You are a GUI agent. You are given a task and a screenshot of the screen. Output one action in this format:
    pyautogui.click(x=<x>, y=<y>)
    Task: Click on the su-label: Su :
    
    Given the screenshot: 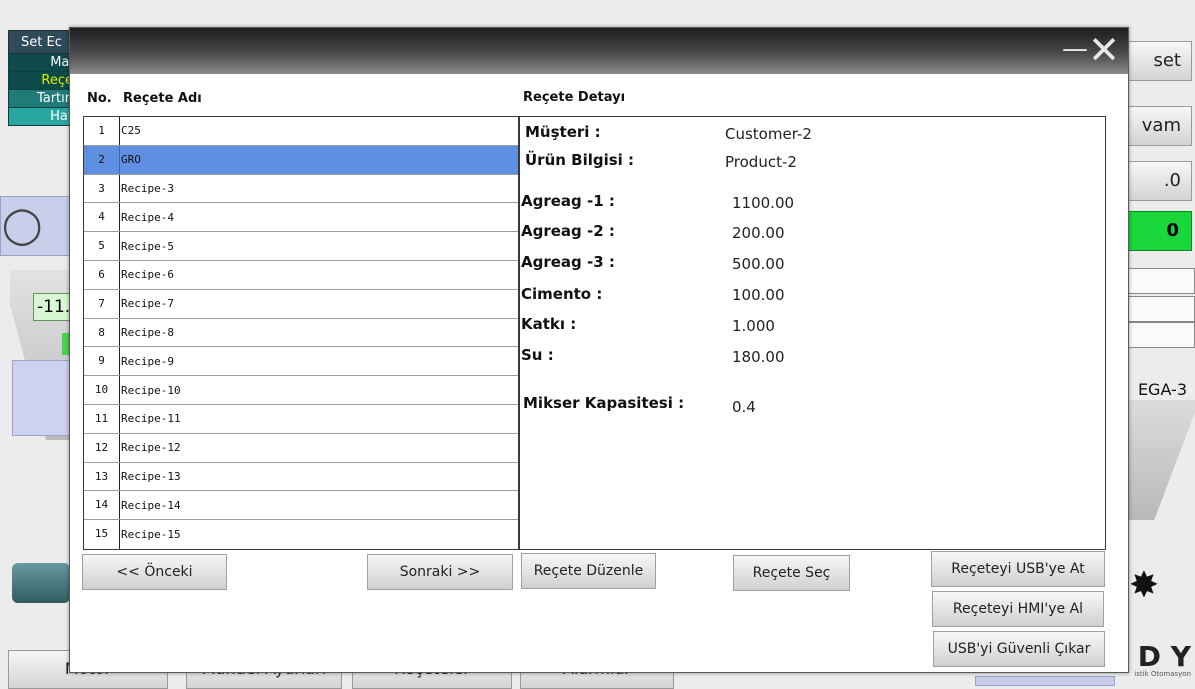 What is the action you would take?
    pyautogui.click(x=537, y=355)
    